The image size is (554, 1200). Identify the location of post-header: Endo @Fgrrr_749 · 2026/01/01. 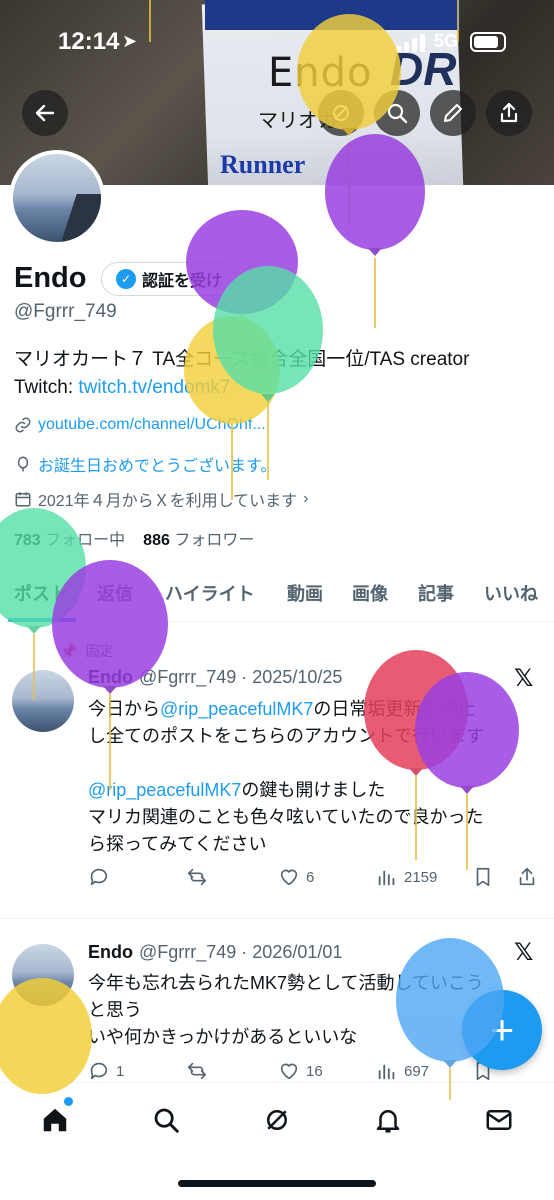
(215, 952).